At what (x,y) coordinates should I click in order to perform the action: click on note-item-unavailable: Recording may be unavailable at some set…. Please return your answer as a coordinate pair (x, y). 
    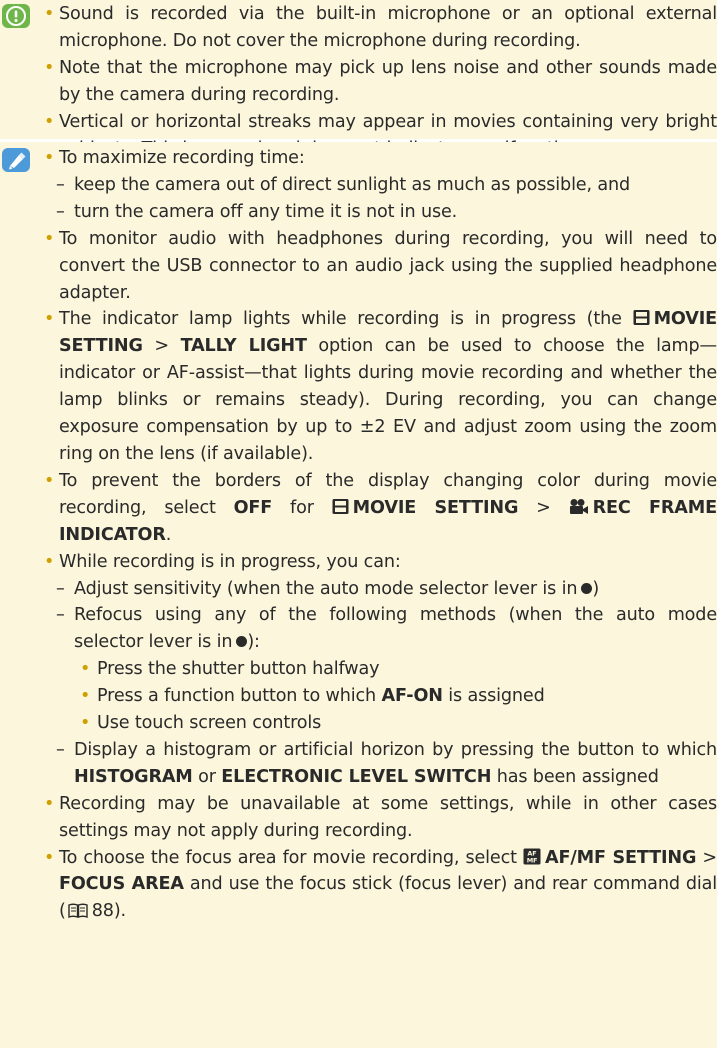
    Looking at the image, I should click on (379, 818).